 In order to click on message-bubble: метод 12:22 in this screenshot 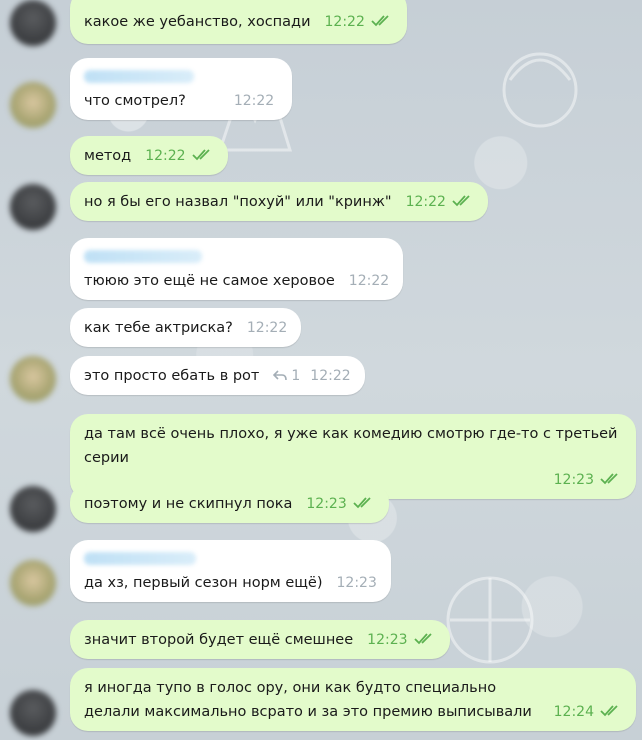, I will do `click(149, 155)`.